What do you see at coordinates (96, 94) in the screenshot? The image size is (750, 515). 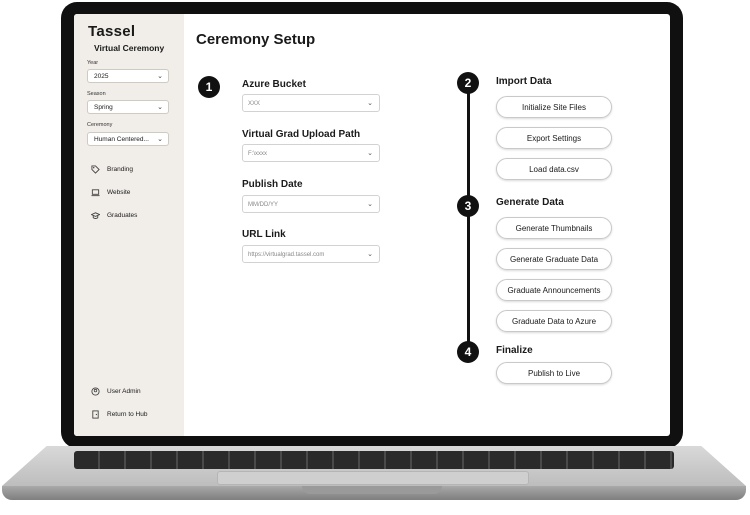 I see `season-label: Season` at bounding box center [96, 94].